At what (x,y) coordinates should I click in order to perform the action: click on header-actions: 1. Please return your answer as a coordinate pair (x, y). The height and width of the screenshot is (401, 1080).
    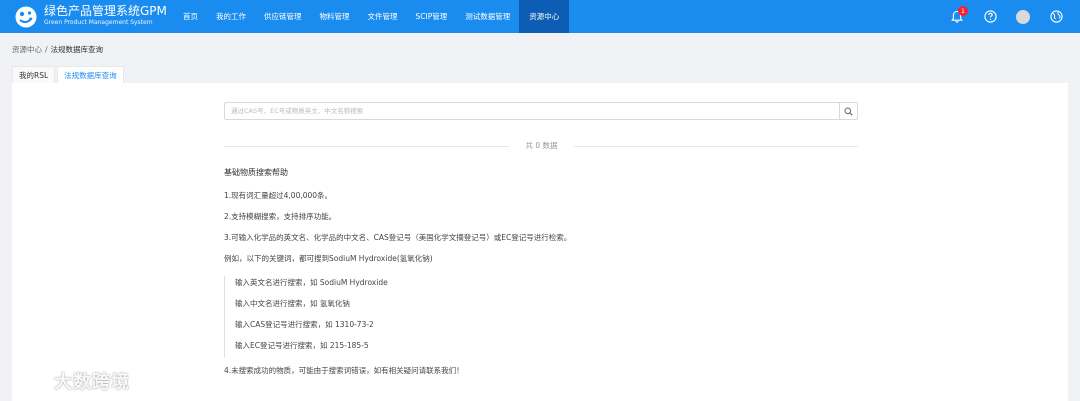
    Looking at the image, I should click on (998, 16).